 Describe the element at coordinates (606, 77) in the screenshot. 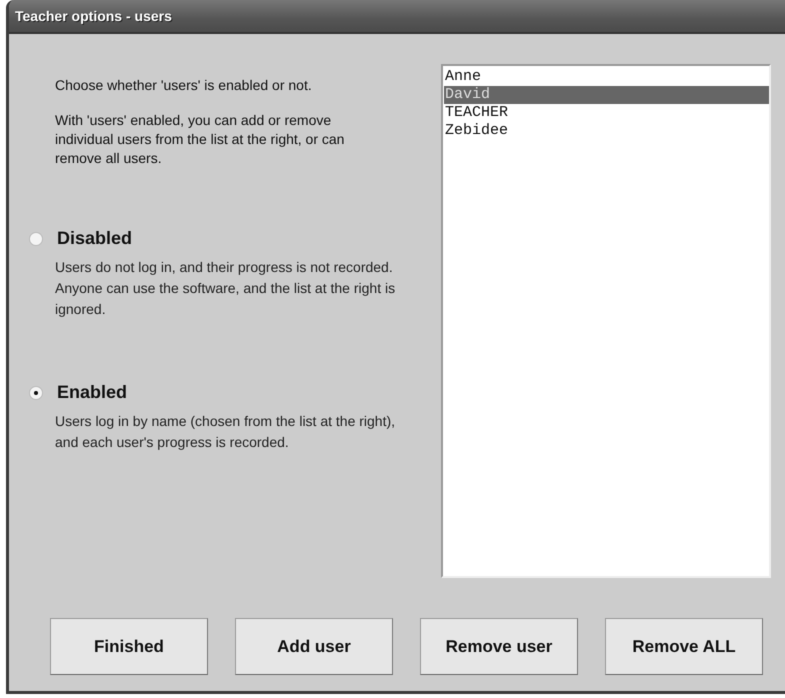

I see `user-list-item: Anne` at that location.